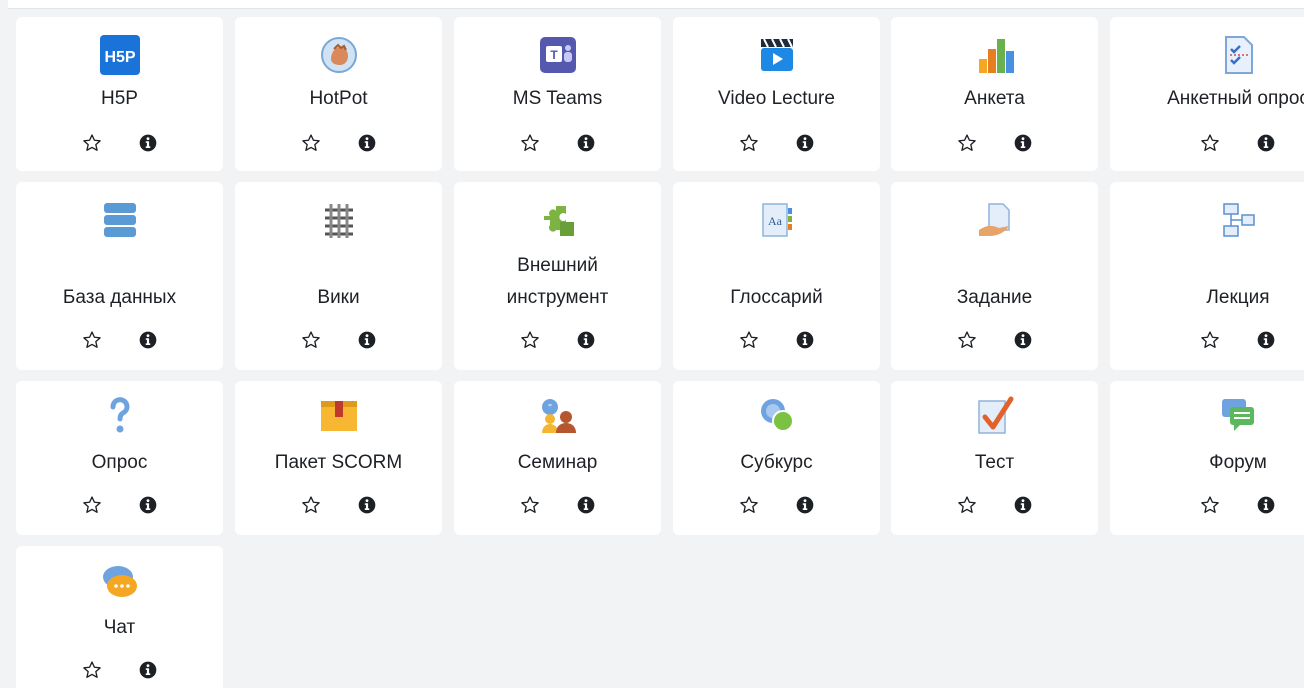  I want to click on module-card-forum: Форум, so click(1207, 458).